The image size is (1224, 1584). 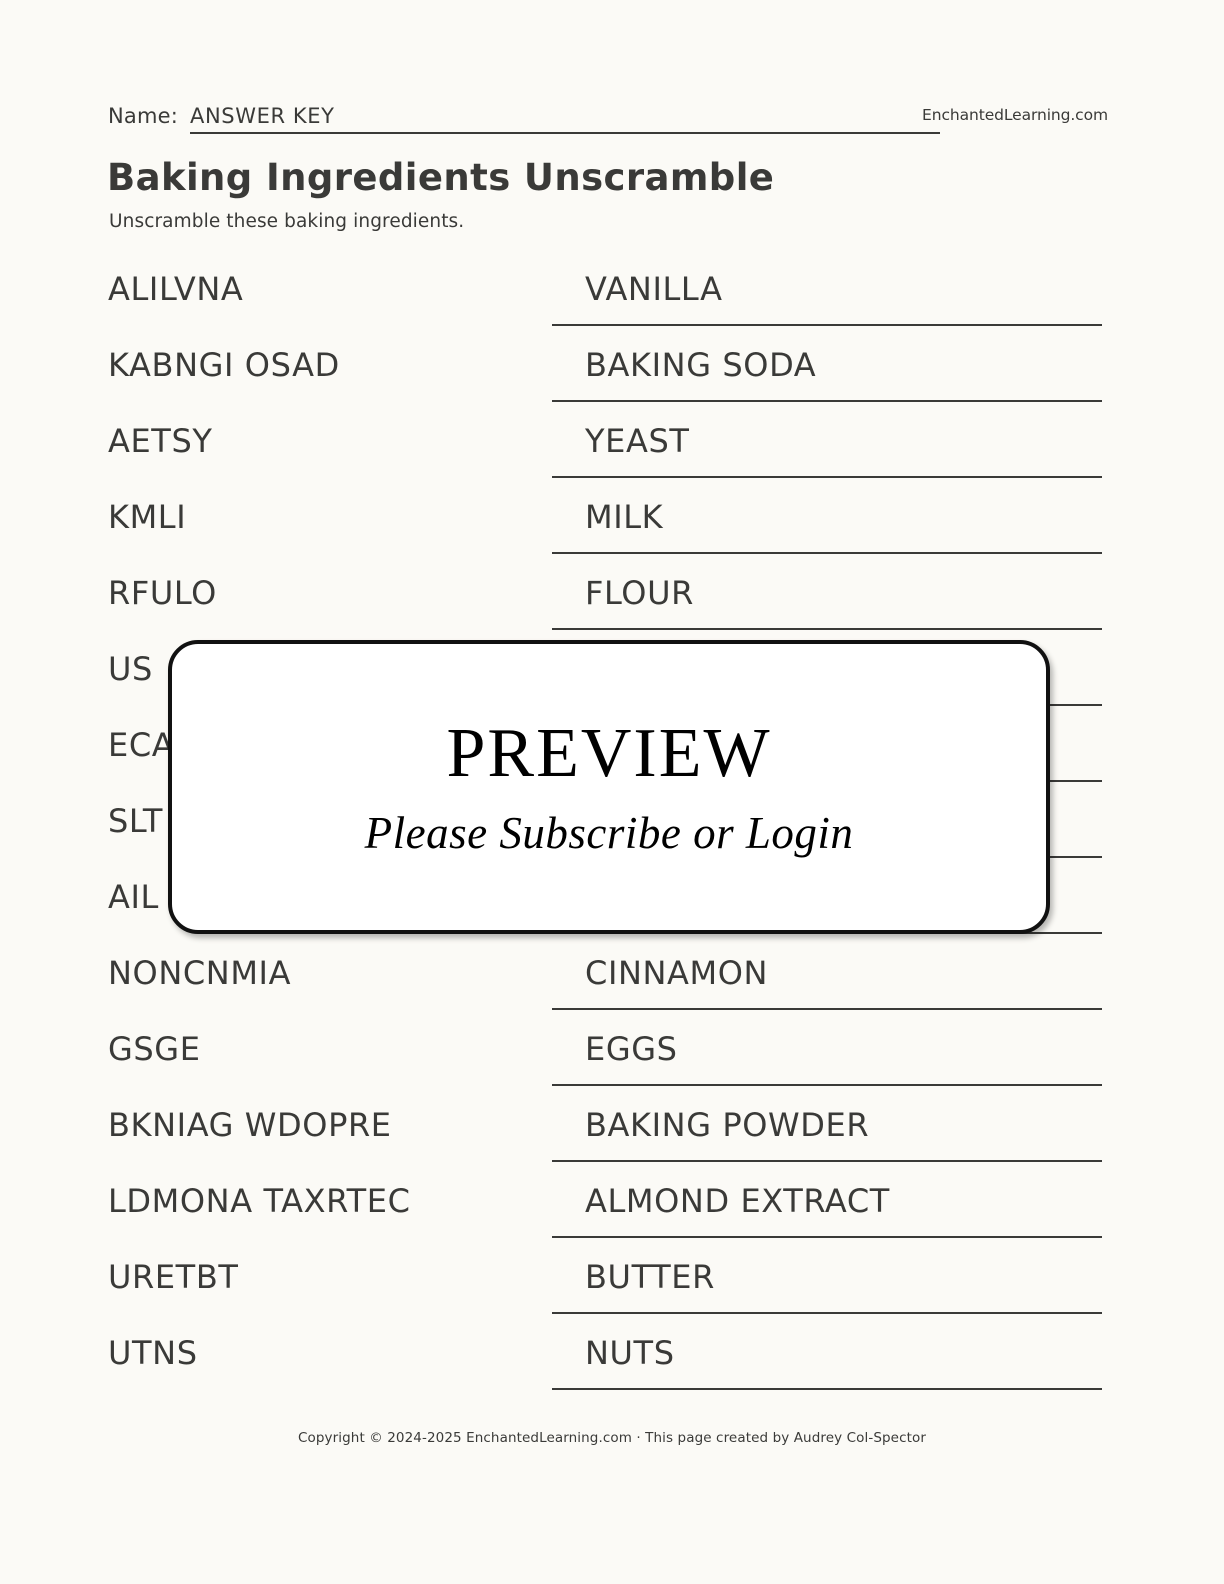 What do you see at coordinates (259, 1201) in the screenshot?
I see `scrambled-word: LDMONA TAXRTEC` at bounding box center [259, 1201].